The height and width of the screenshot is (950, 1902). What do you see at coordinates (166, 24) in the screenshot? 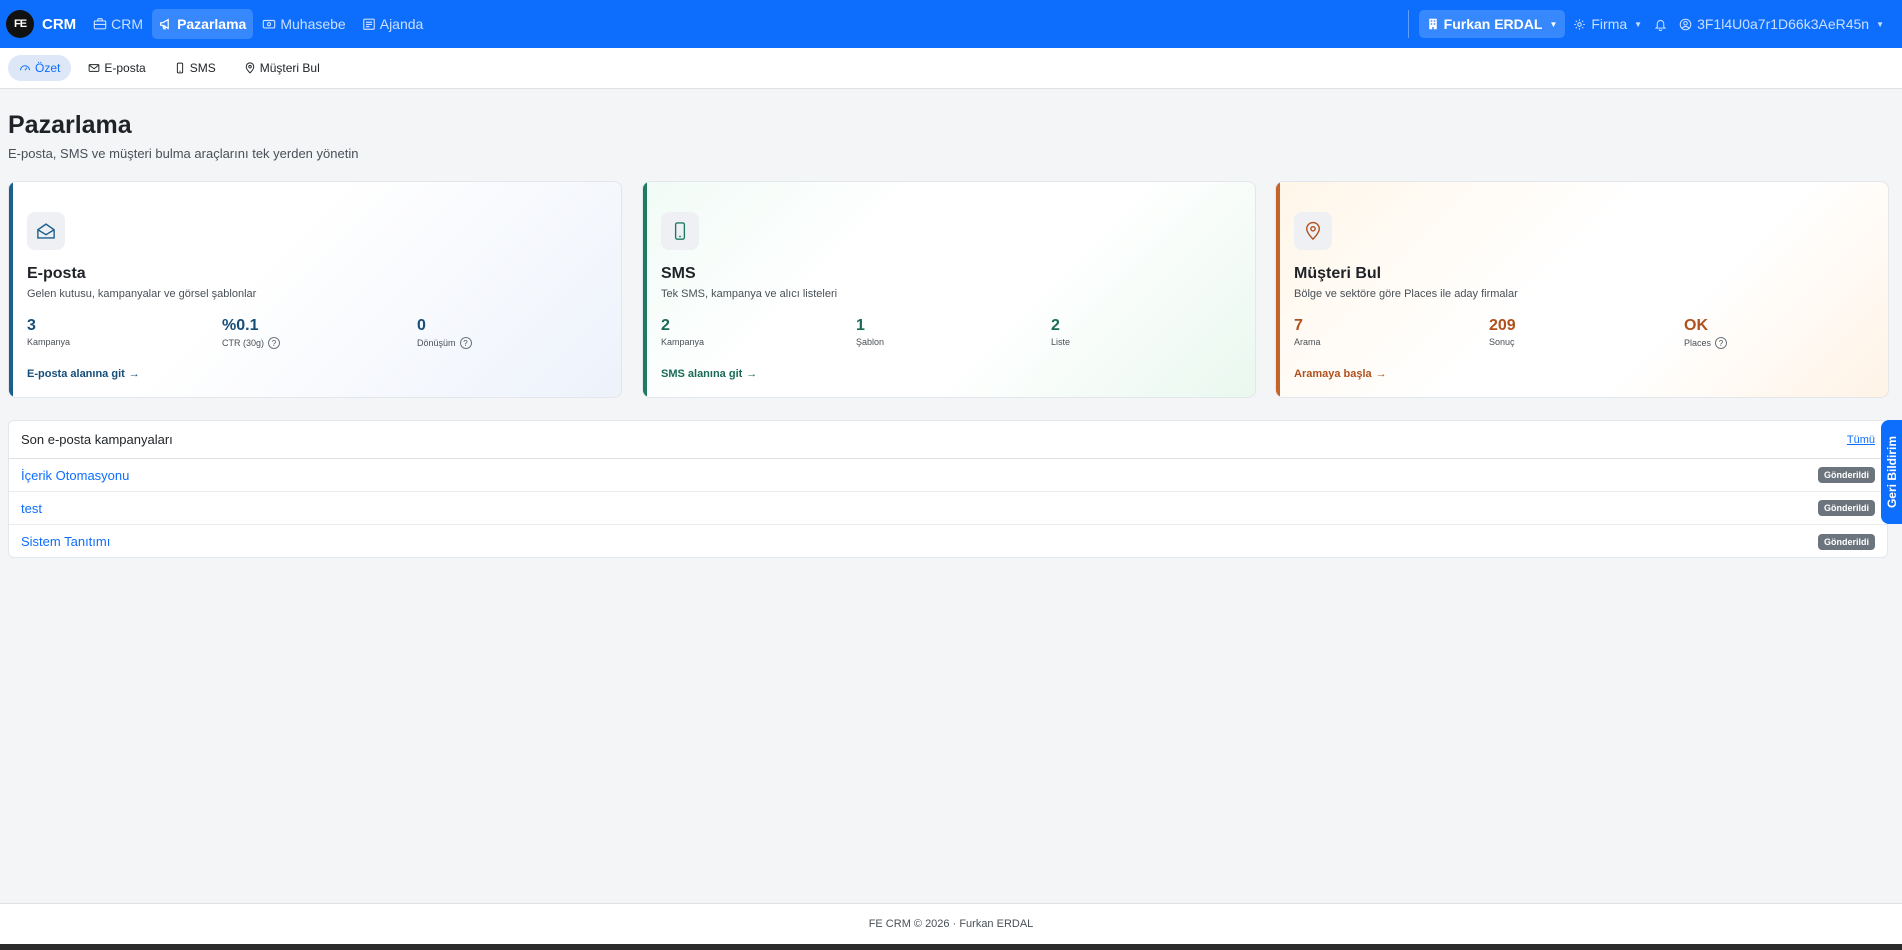
I see `megaphone-icon` at bounding box center [166, 24].